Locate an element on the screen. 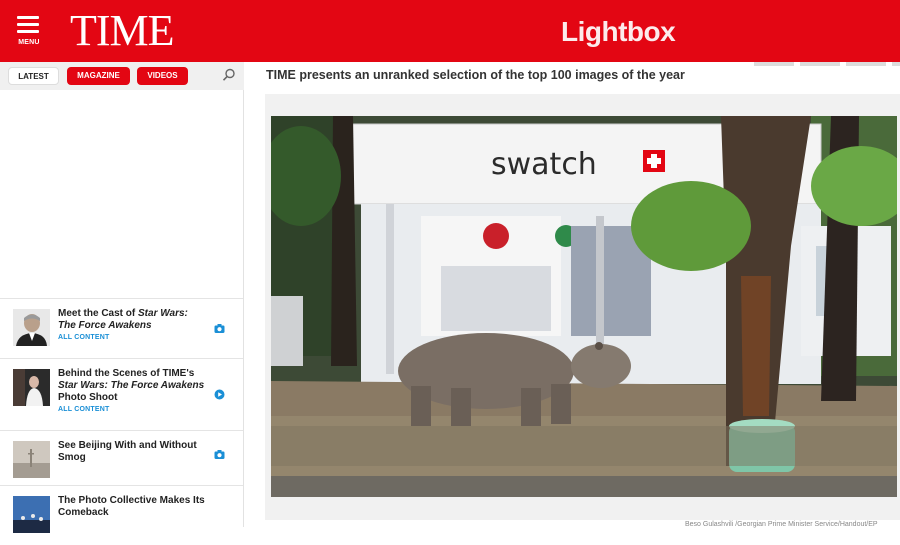 This screenshot has width=900, height=545. menu-label: MENU is located at coordinates (29, 42).